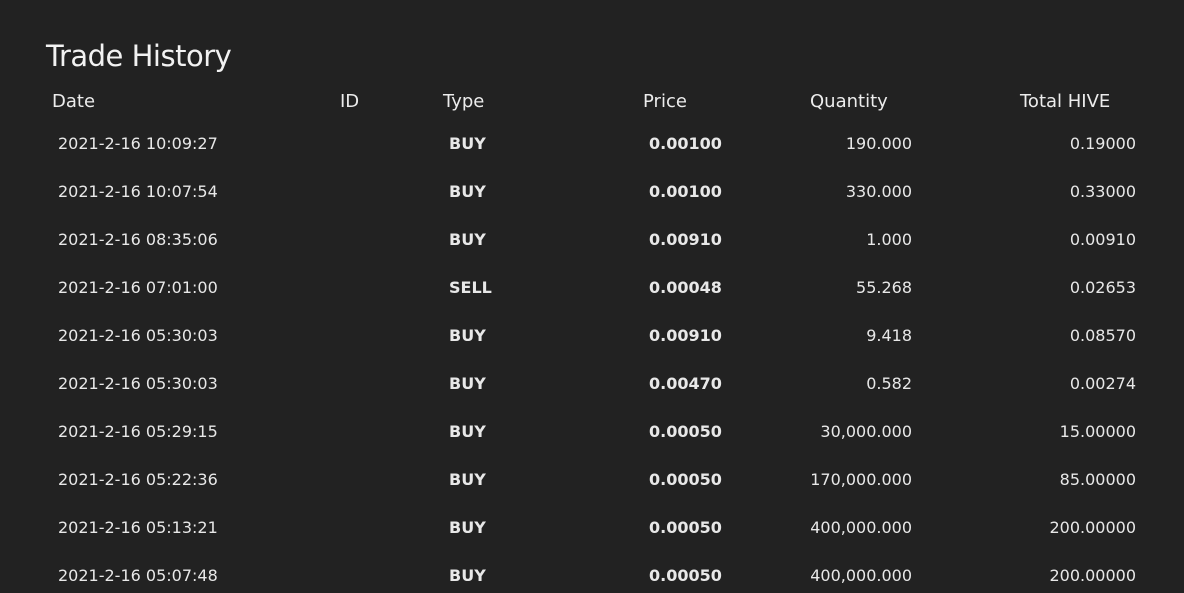 The width and height of the screenshot is (1184, 593). What do you see at coordinates (138, 143) in the screenshot?
I see `trade-date: 2021-2-16 10:09:27` at bounding box center [138, 143].